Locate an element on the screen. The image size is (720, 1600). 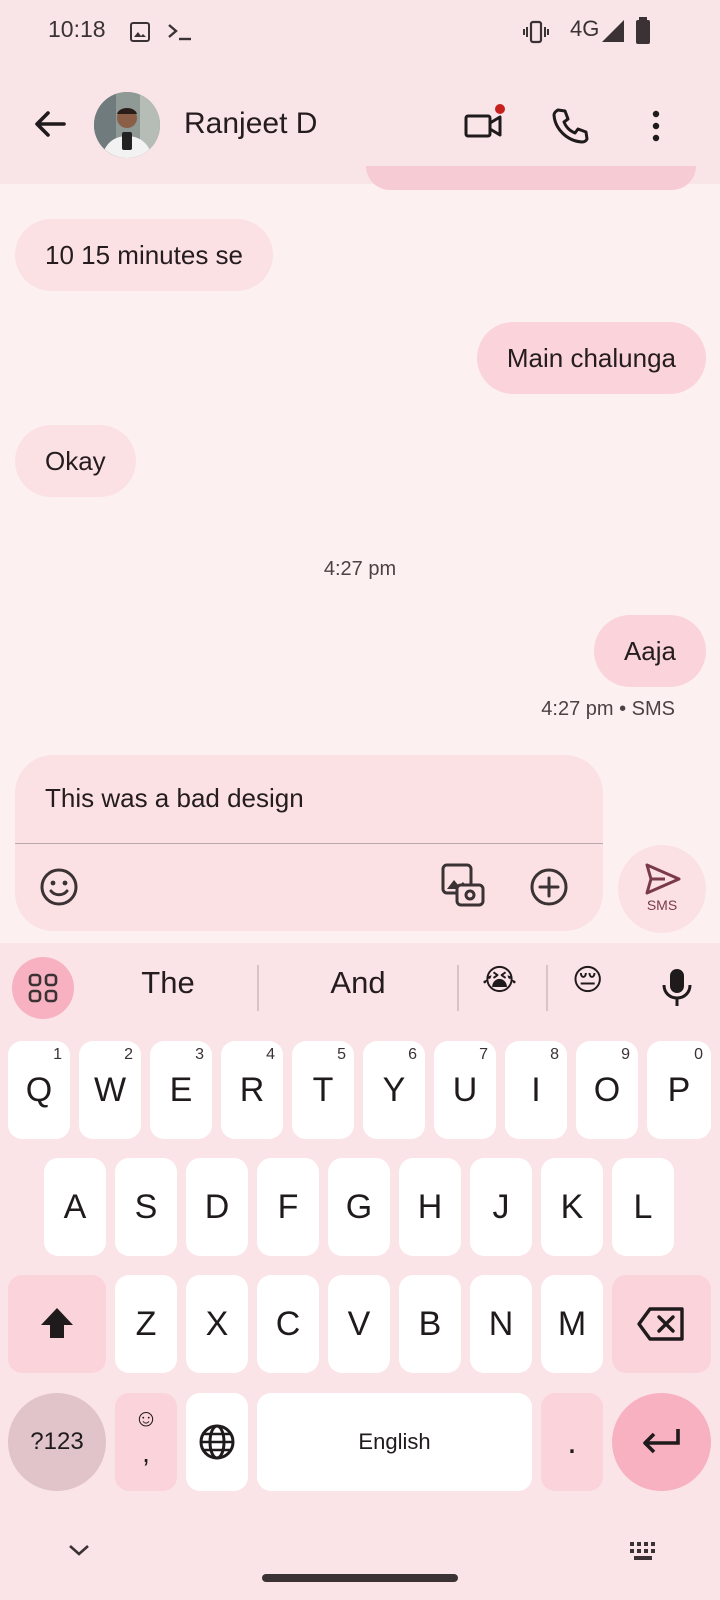
key-x: X is located at coordinates (217, 1324).